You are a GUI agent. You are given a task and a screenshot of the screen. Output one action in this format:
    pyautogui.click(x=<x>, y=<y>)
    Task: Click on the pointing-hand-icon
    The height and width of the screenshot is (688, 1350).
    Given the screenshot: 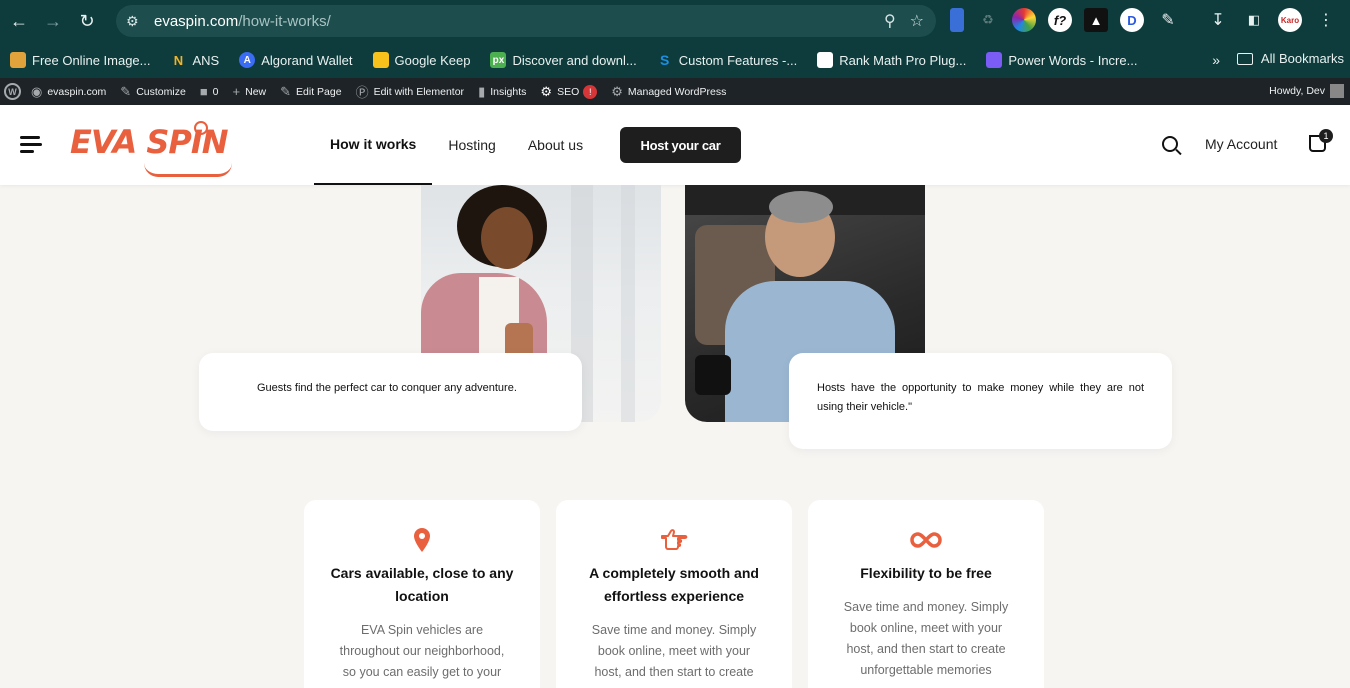 What is the action you would take?
    pyautogui.click(x=674, y=540)
    